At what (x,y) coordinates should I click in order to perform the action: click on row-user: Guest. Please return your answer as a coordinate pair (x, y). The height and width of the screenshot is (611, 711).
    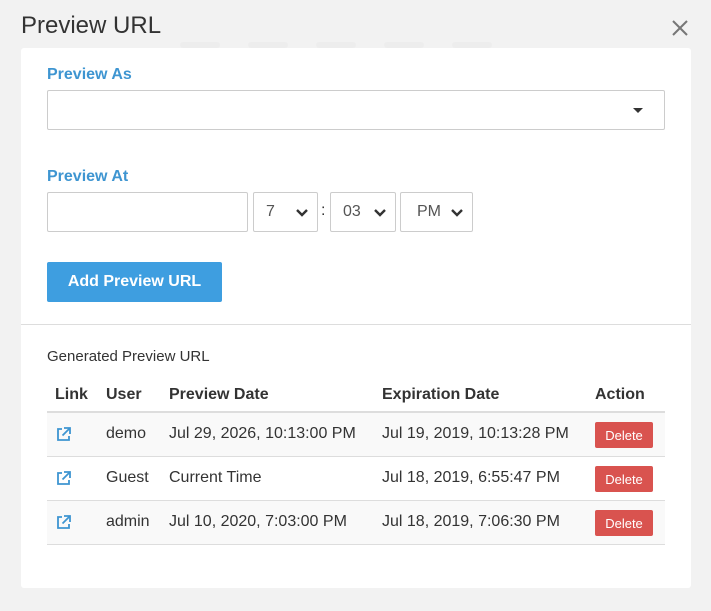
    Looking at the image, I should click on (127, 477).